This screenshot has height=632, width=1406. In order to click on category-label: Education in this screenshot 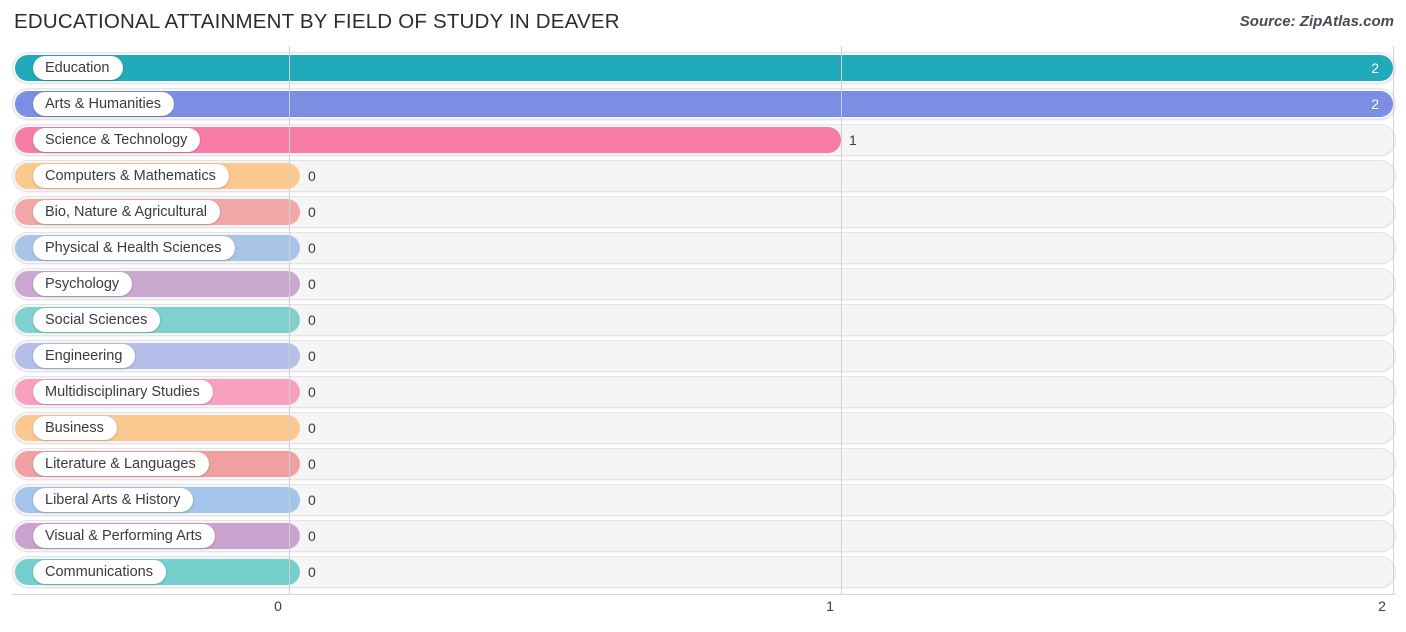, I will do `click(78, 68)`.